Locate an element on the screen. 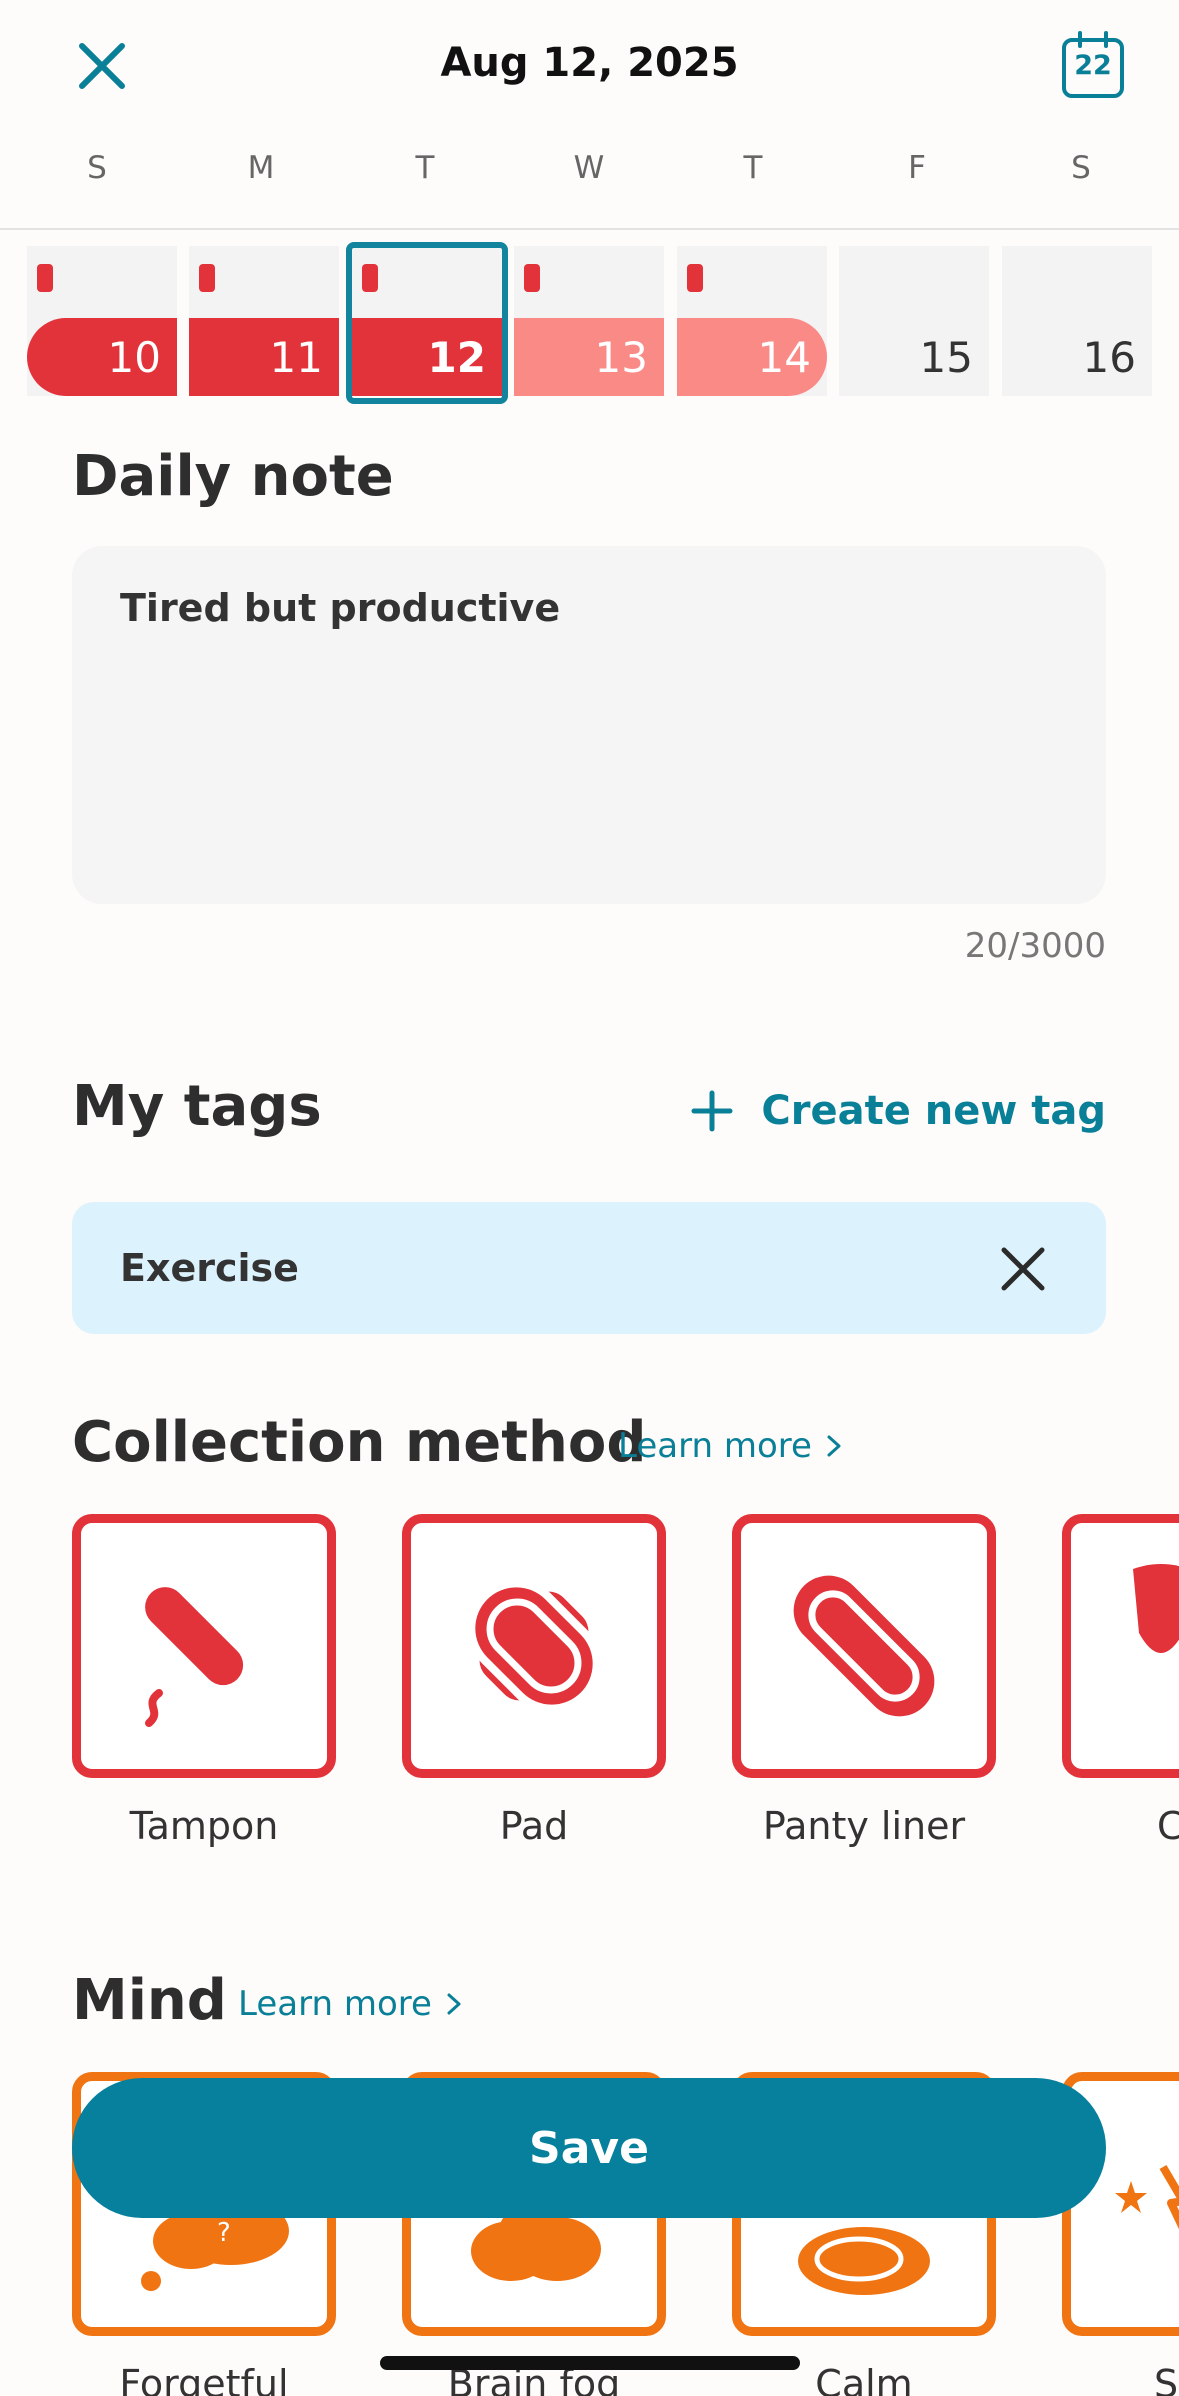 The image size is (1179, 2396). menstrual-cup-icon is located at coordinates (1156, 1608).